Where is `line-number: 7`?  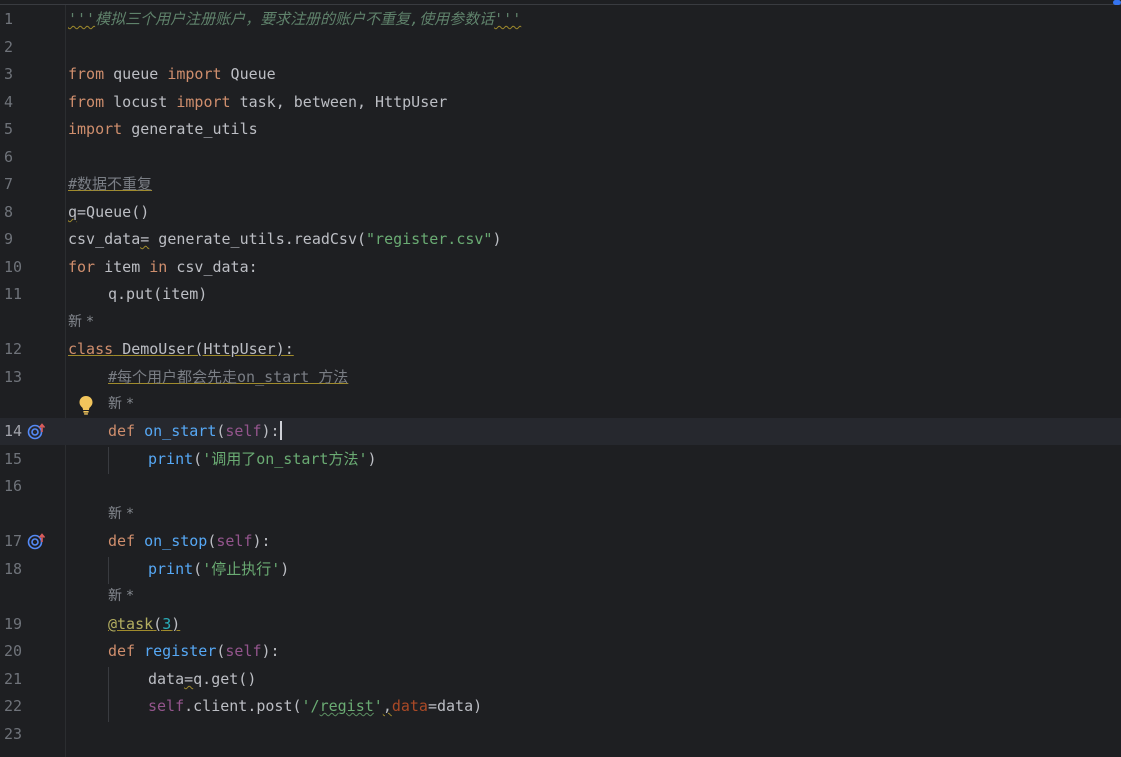
line-number: 7 is located at coordinates (9, 184).